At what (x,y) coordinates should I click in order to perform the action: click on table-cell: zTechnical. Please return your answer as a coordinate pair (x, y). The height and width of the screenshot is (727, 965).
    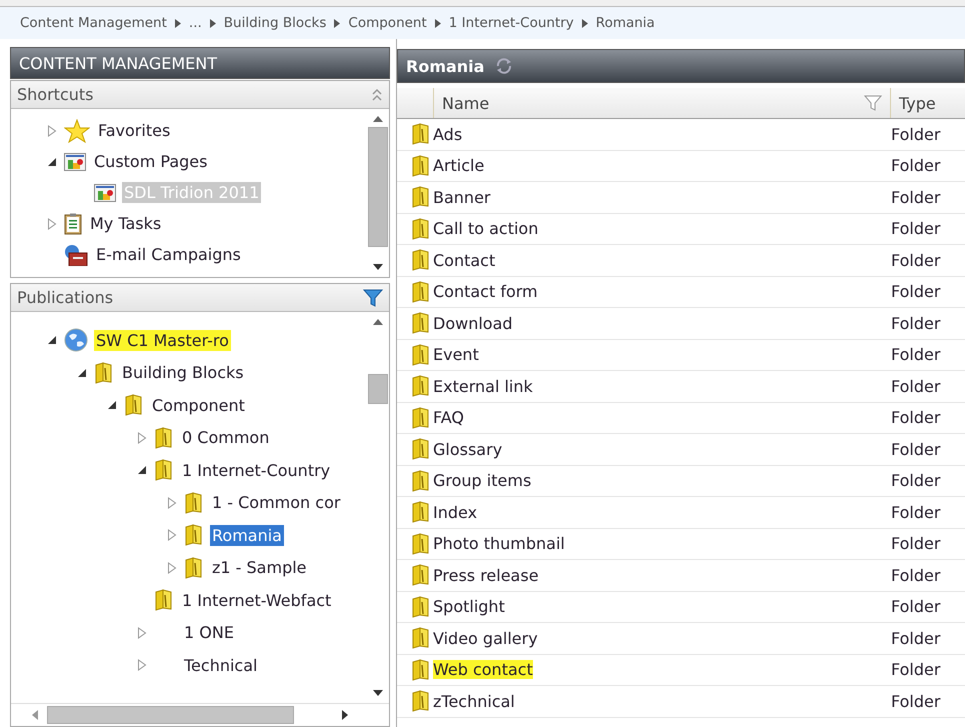
    Looking at the image, I should click on (474, 701).